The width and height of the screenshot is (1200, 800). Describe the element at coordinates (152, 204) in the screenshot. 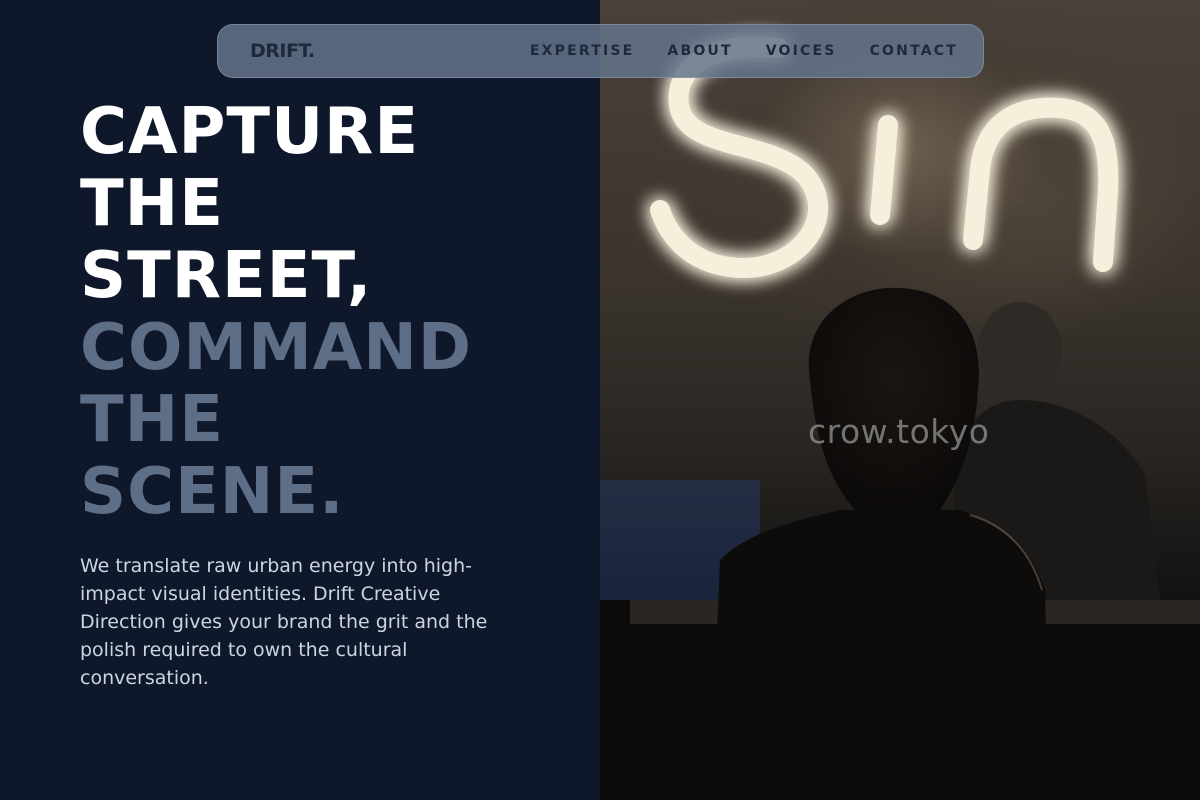

I see `headline-line: THE` at that location.